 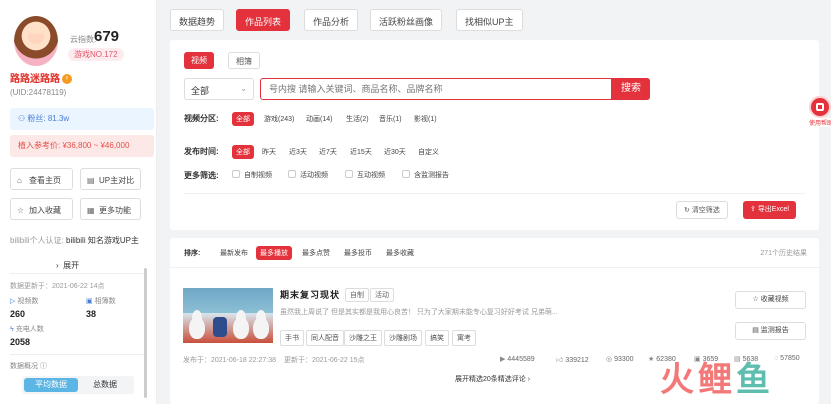 What do you see at coordinates (21, 210) in the screenshot?
I see `star-icon: ☆` at bounding box center [21, 210].